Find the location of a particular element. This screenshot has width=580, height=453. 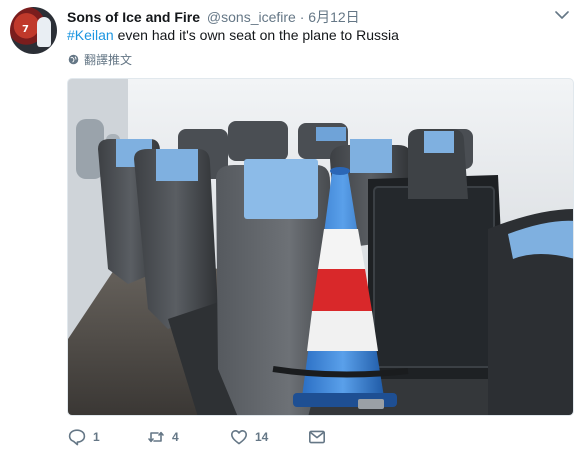

avatar-jersey-number: 7 is located at coordinates (25, 29).